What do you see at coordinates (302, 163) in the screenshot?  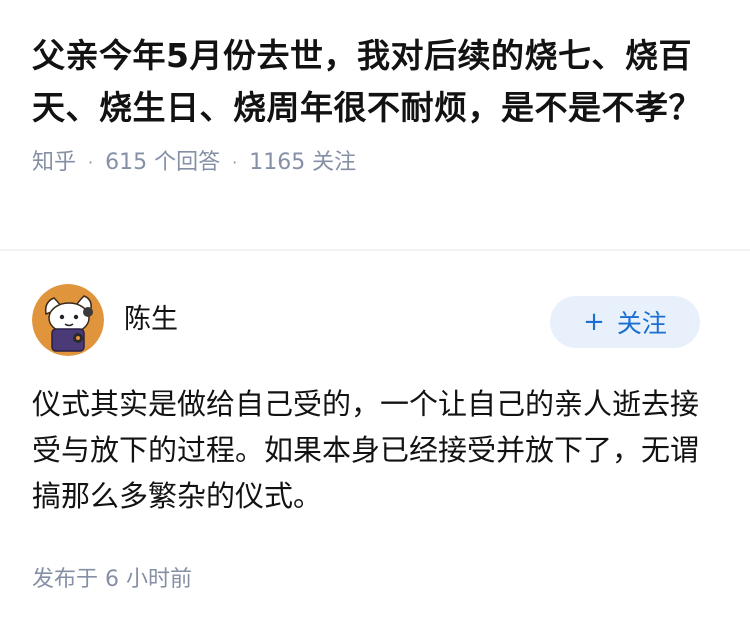 I see `follower-count: 1165 关注` at bounding box center [302, 163].